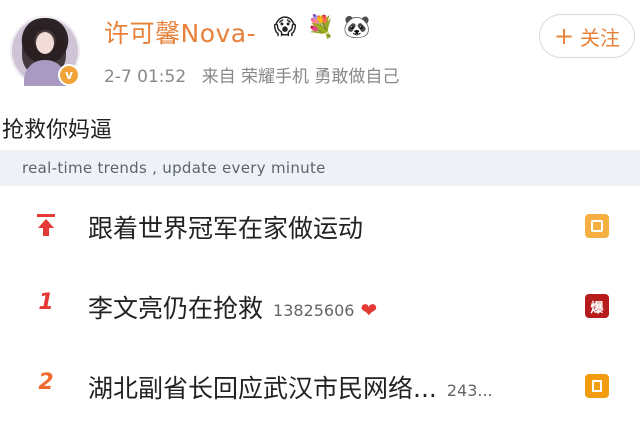  I want to click on scream-emoji-icon: 😱, so click(285, 27).